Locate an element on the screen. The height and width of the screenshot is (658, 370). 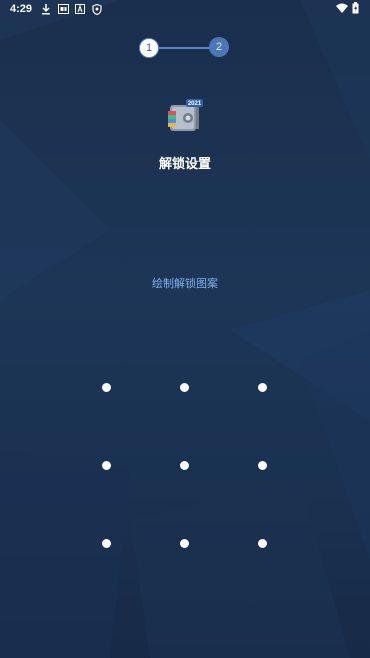
download-icon is located at coordinates (46, 11).